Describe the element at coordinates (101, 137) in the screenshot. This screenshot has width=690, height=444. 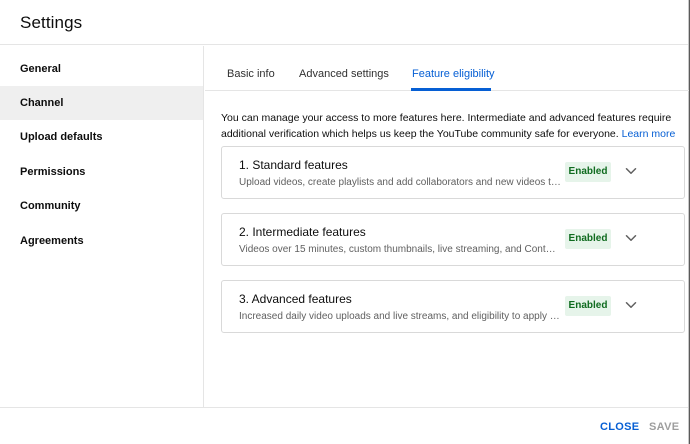
I see `sidebar-item-upload-defaults: Upload defaults` at that location.